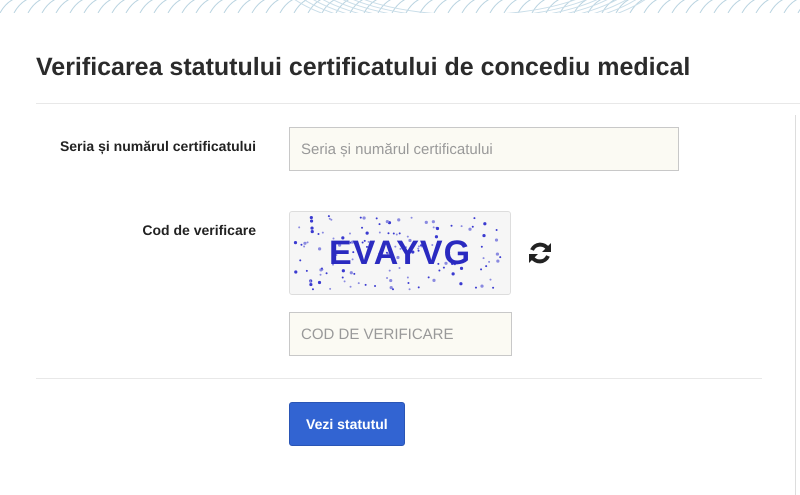 The image size is (800, 495). What do you see at coordinates (157, 145) in the screenshot?
I see `field-label: Seria și numărul certificatului` at bounding box center [157, 145].